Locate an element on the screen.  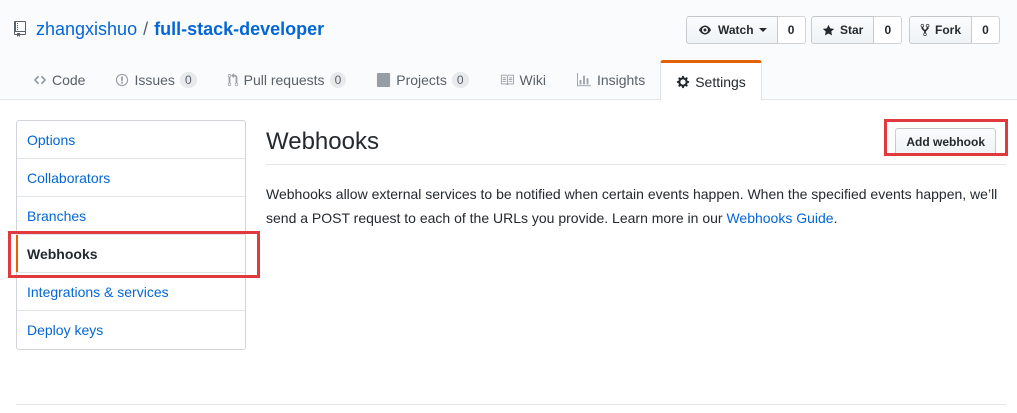
menu-item-options: Options is located at coordinates (131, 140).